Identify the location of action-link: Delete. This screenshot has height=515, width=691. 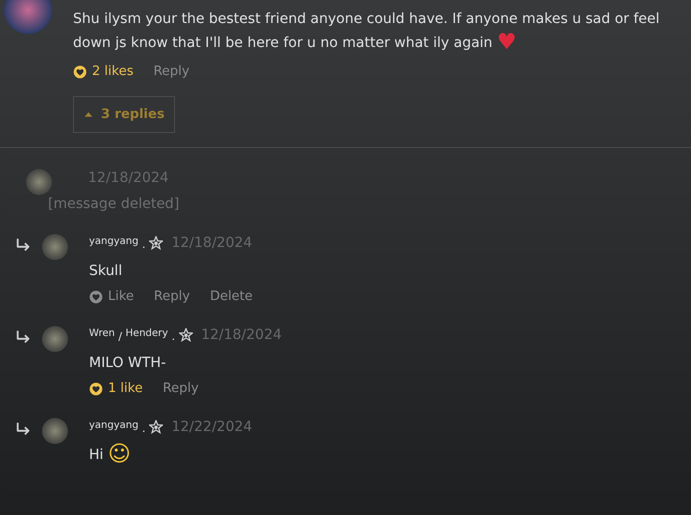
(231, 296).